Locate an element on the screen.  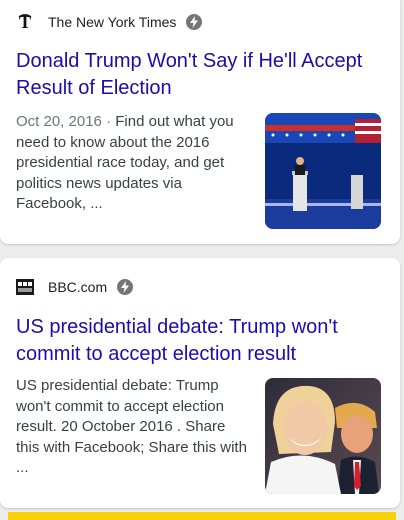
bottom-highlight-bar is located at coordinates (202, 516).